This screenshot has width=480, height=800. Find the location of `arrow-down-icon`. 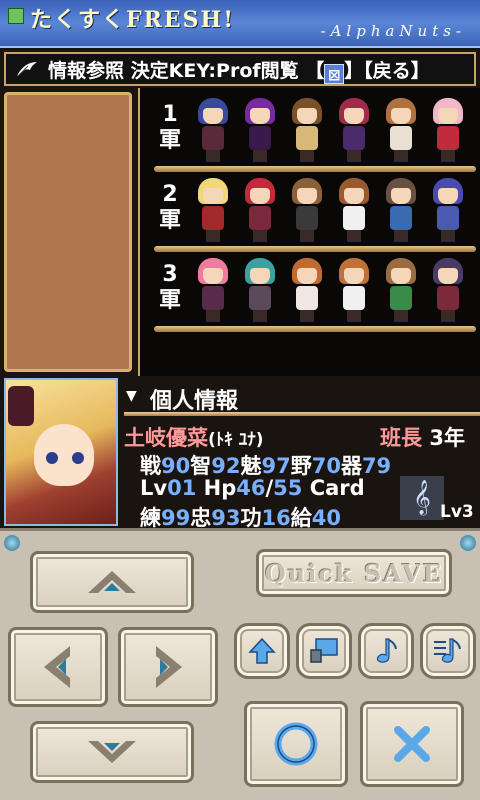

arrow-down-icon is located at coordinates (112, 752).